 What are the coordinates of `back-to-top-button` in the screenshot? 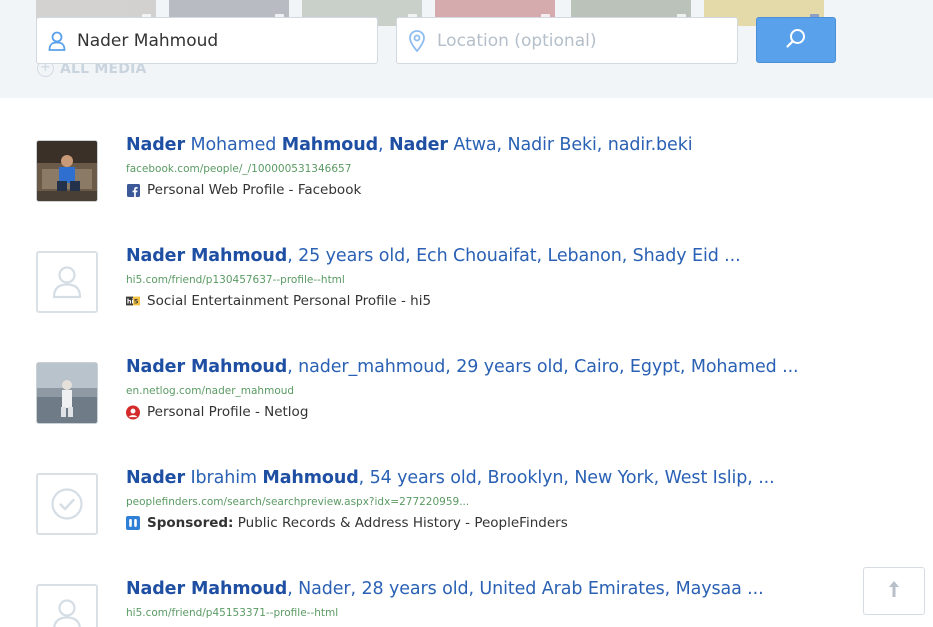 It's located at (894, 591).